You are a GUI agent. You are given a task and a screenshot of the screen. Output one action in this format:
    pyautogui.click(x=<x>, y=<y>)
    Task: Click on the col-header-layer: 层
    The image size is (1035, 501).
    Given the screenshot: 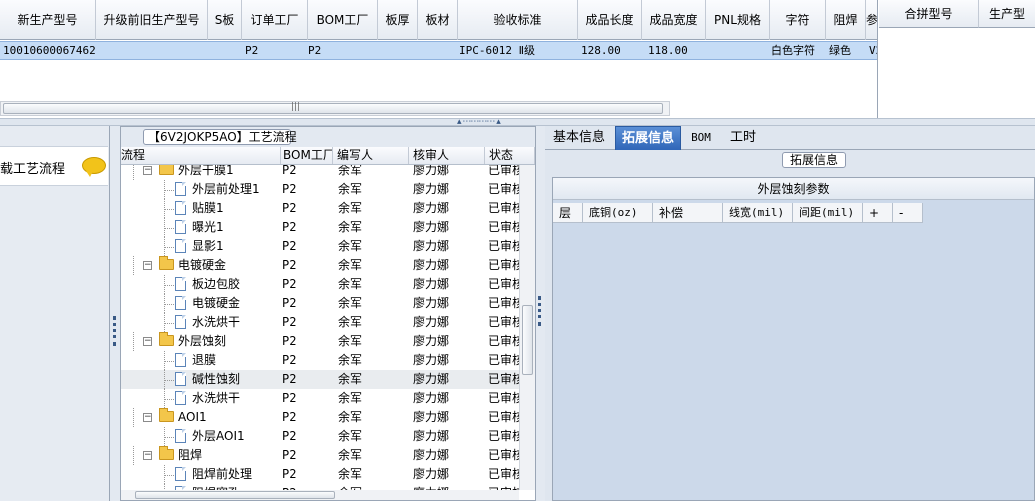 What is the action you would take?
    pyautogui.click(x=568, y=213)
    